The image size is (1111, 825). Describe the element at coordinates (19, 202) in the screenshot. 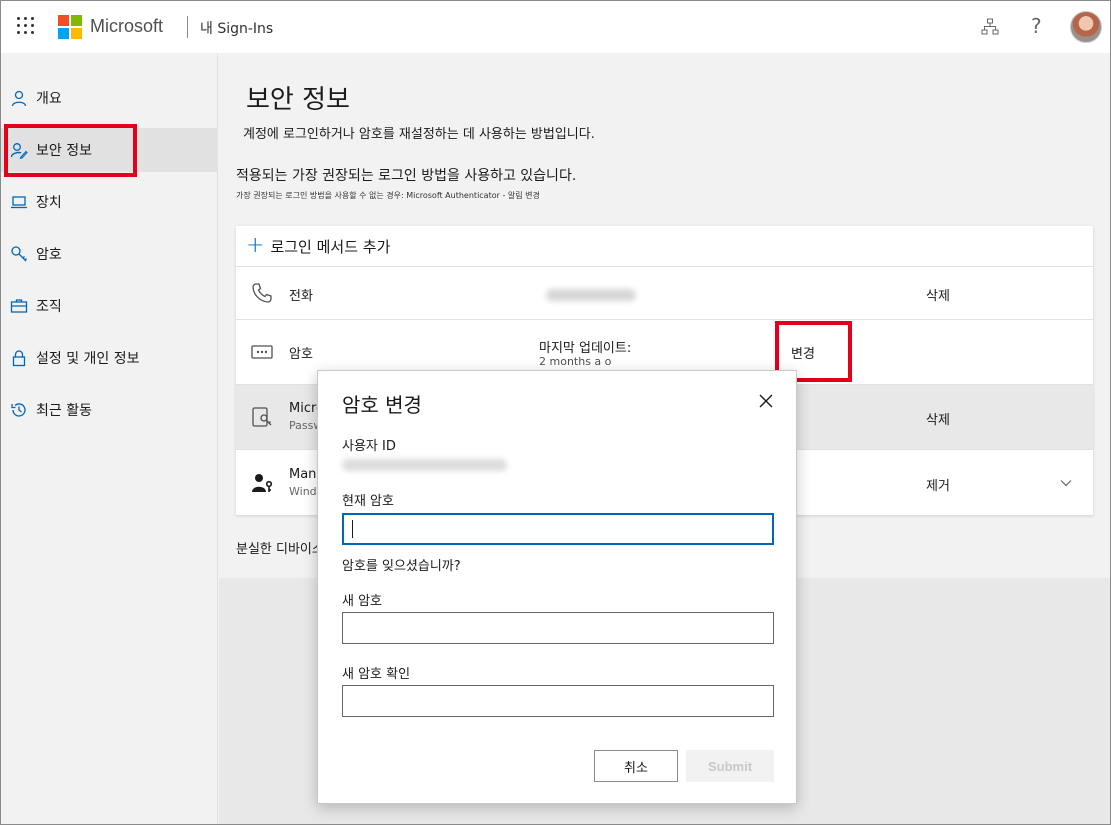

I see `laptop-icon` at that location.